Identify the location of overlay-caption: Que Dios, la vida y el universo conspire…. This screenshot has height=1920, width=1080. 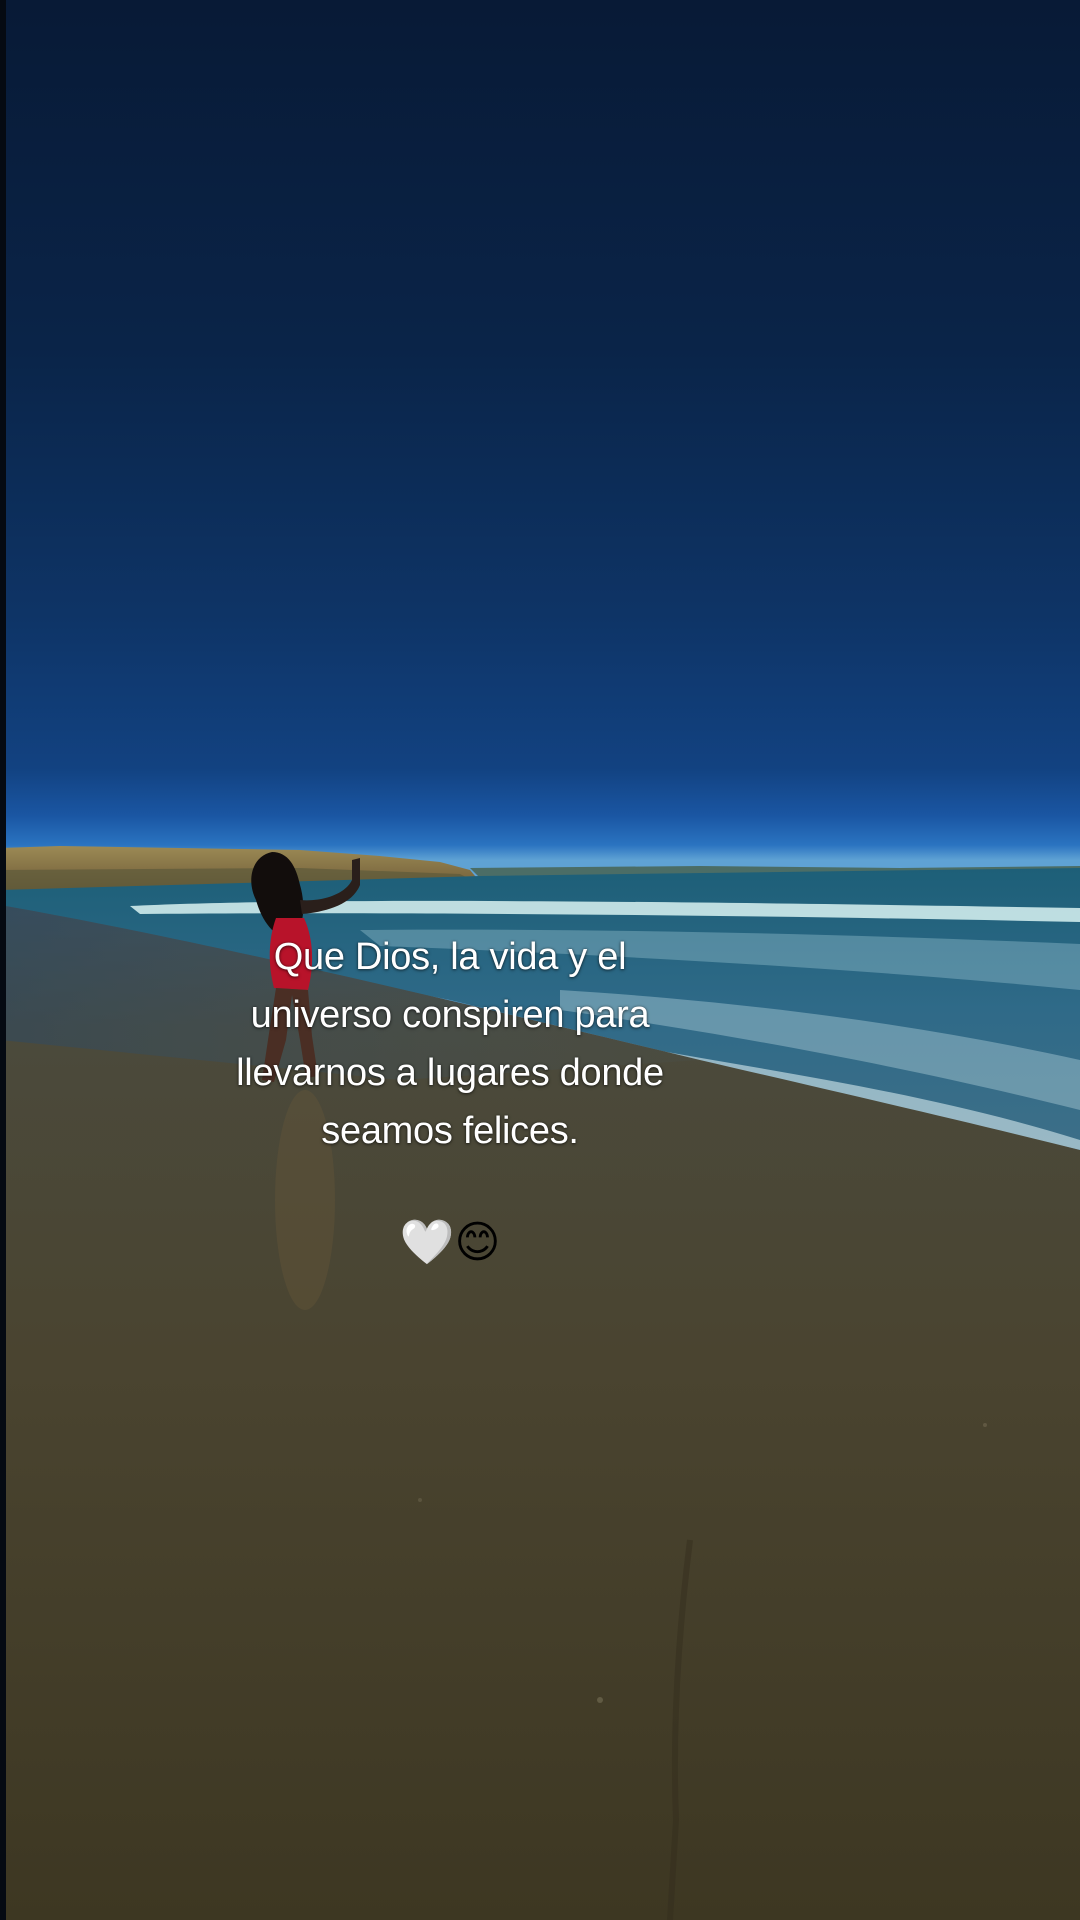
(450, 1044).